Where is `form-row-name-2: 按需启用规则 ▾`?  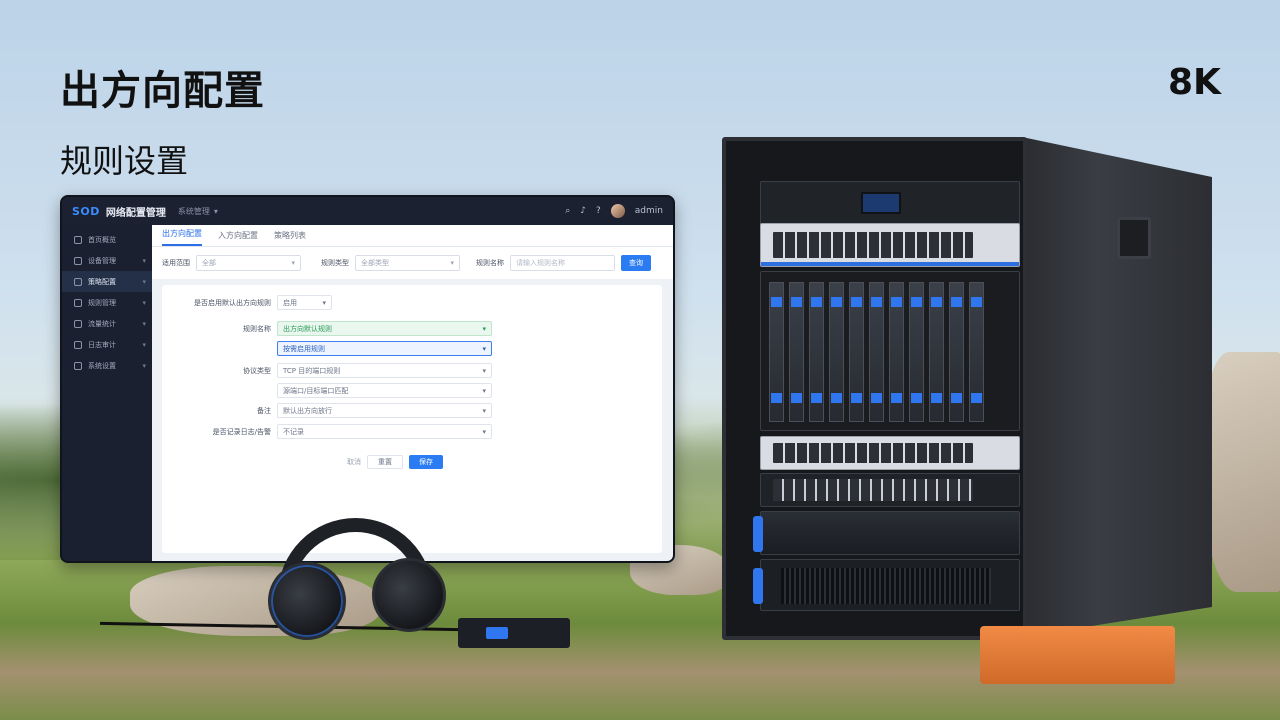
form-row-name-2: 按需启用规则 ▾ is located at coordinates (332, 348).